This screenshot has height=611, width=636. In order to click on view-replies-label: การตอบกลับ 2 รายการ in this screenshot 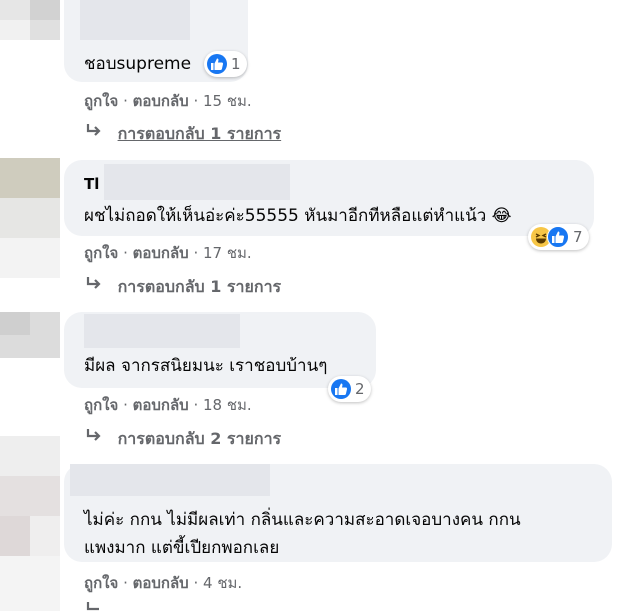, I will do `click(199, 438)`.